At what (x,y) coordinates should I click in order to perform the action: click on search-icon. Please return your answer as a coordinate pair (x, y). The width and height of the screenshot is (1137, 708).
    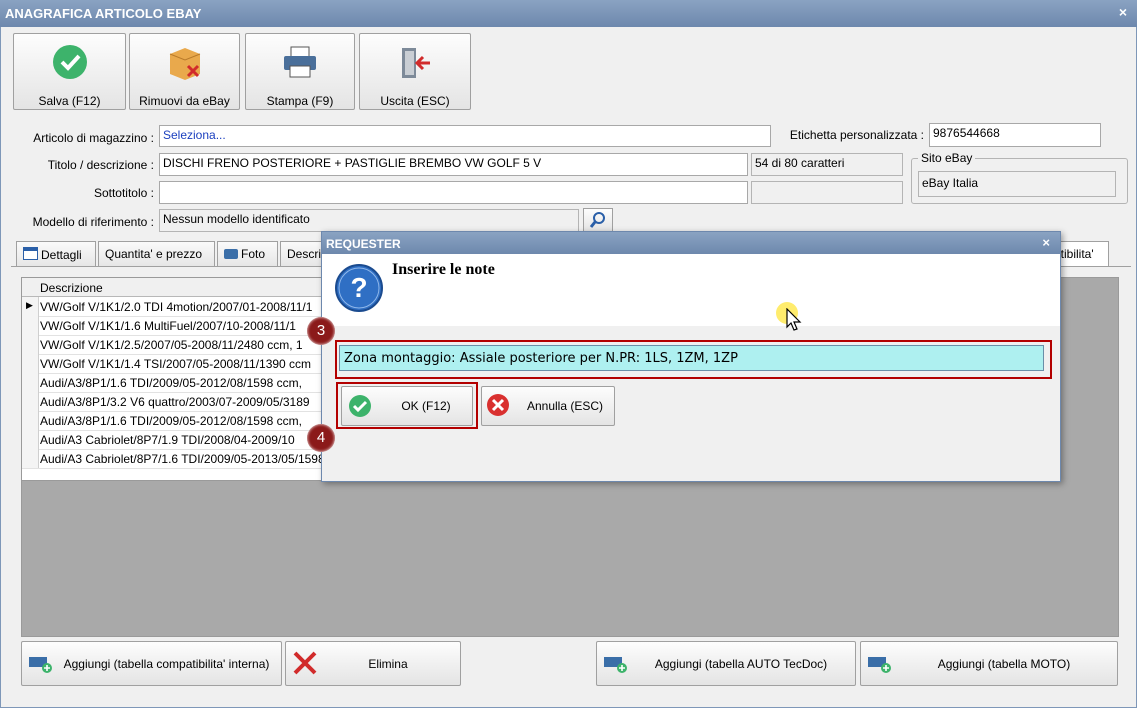
    Looking at the image, I should click on (597, 220).